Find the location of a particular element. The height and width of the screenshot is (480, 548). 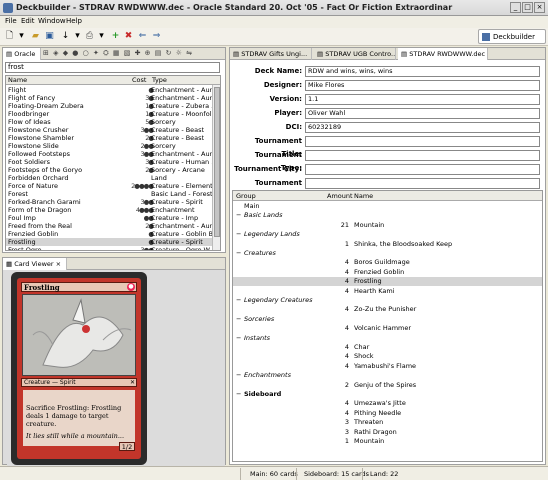

tab-oracle: ▤ Oracle is located at coordinates (22, 54).